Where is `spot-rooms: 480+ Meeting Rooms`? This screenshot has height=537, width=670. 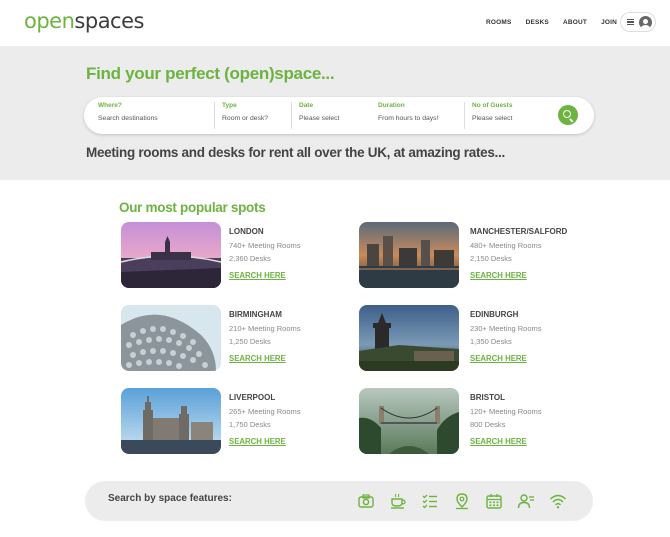 spot-rooms: 480+ Meeting Rooms is located at coordinates (506, 245).